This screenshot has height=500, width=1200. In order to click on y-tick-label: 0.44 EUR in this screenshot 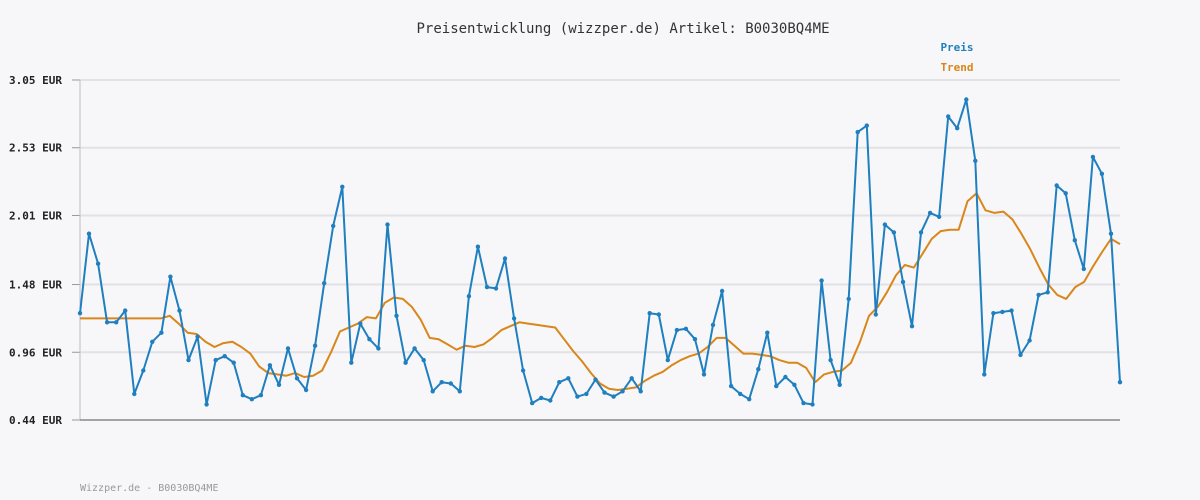, I will do `click(35, 420)`.